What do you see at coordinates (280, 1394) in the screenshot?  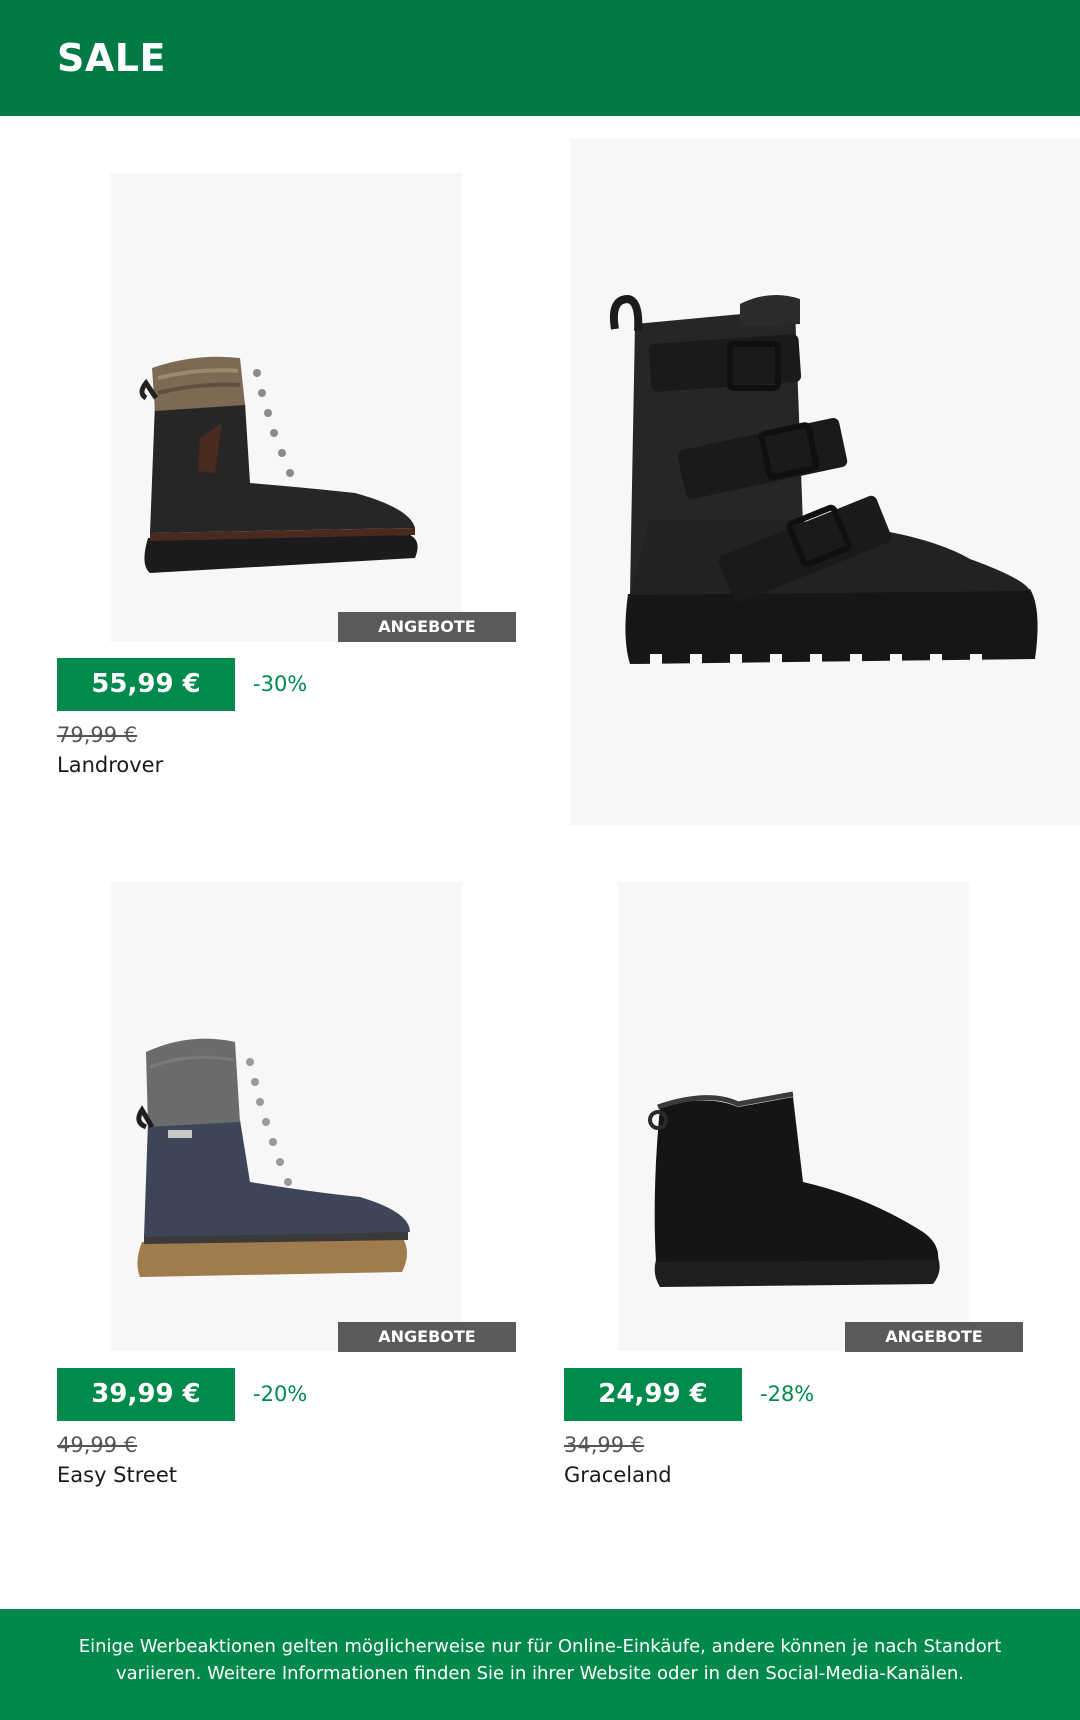 I see `discount-label: -20%` at bounding box center [280, 1394].